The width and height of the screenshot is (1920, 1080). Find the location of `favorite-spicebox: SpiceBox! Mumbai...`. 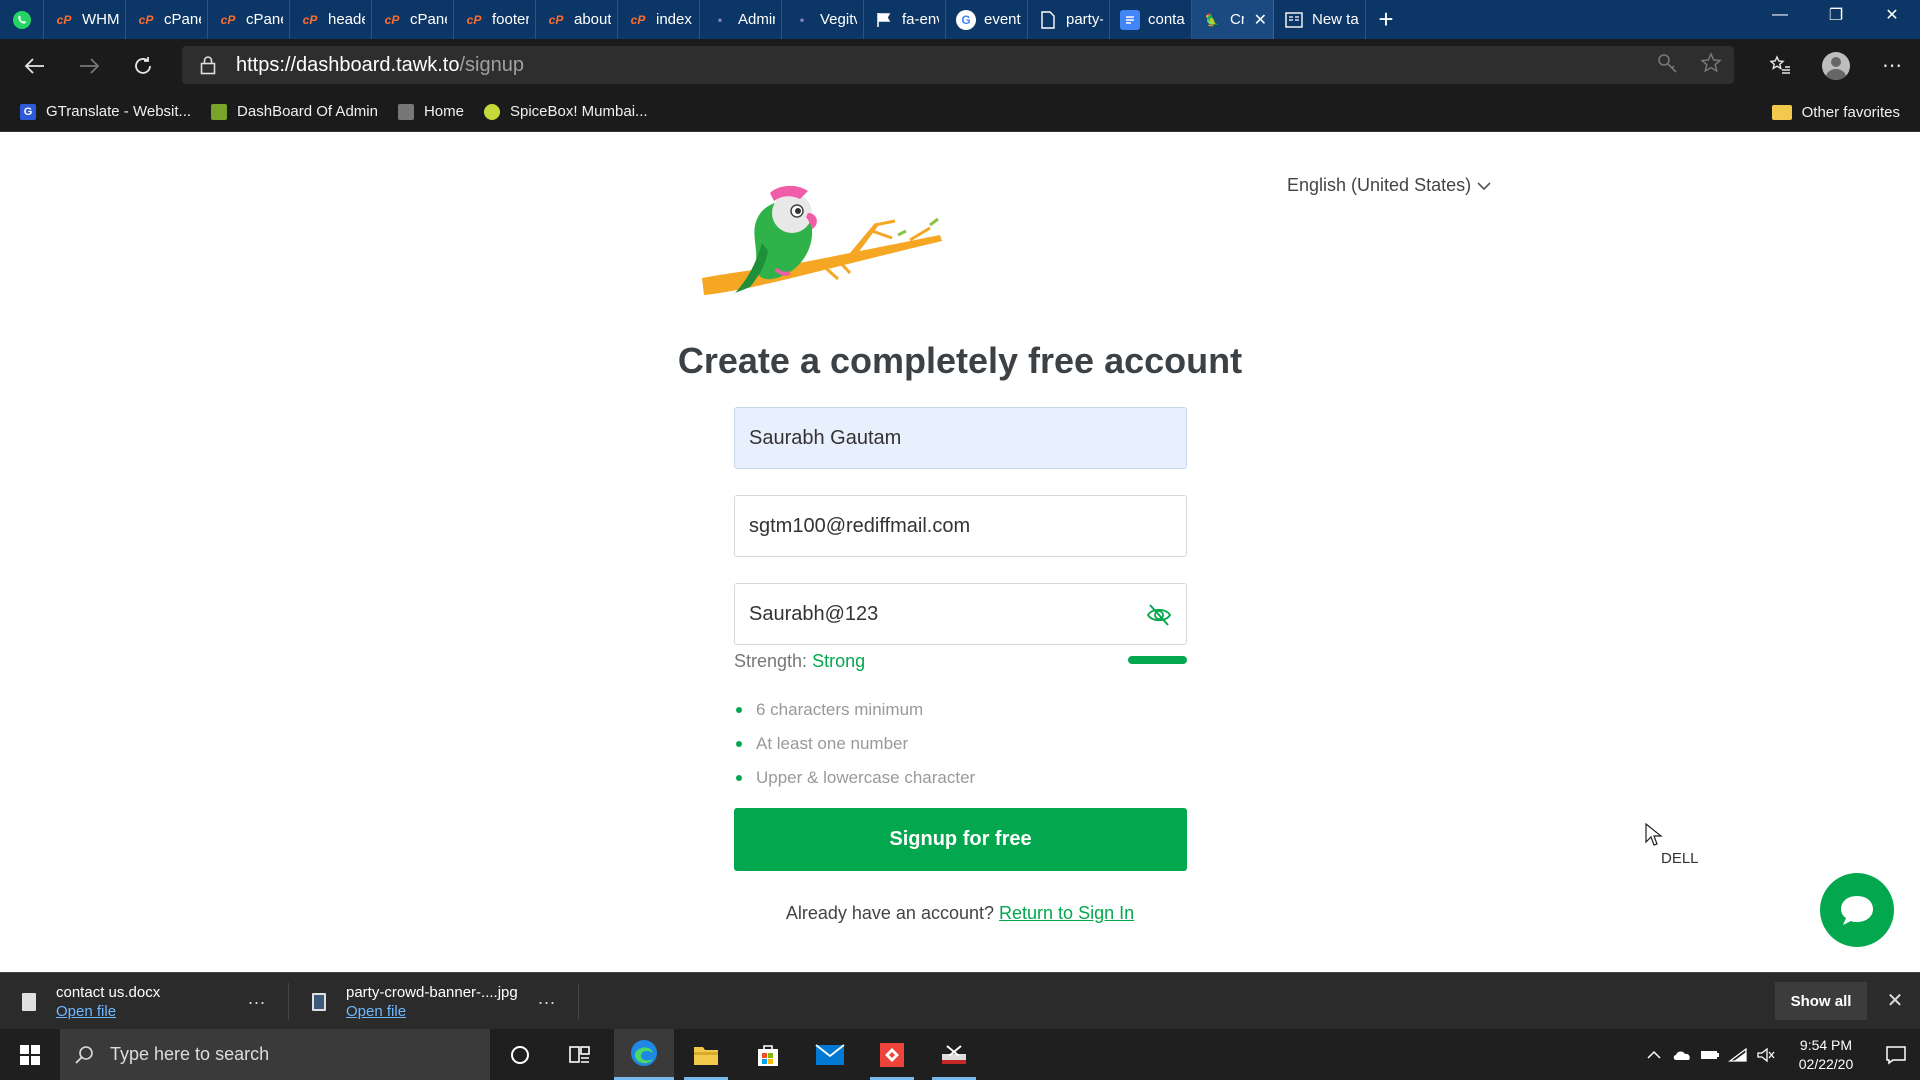

favorite-spicebox: SpiceBox! Mumbai... is located at coordinates (565, 111).